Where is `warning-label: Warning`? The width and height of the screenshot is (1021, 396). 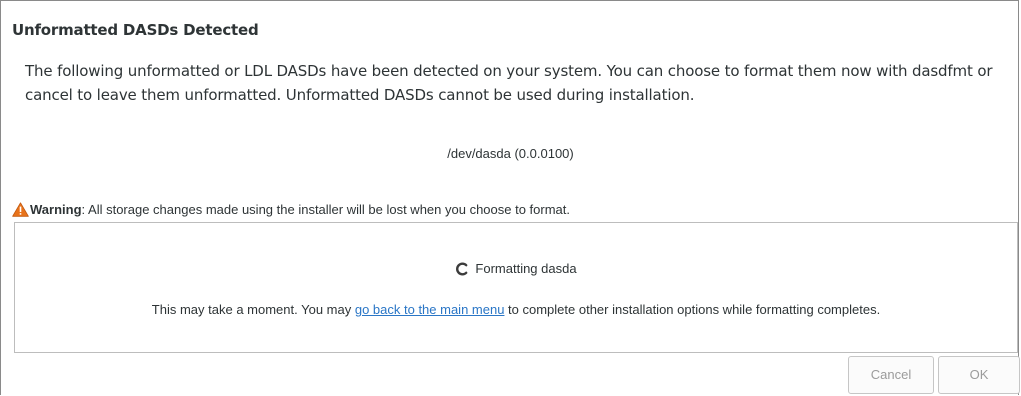
warning-label: Warning is located at coordinates (56, 209).